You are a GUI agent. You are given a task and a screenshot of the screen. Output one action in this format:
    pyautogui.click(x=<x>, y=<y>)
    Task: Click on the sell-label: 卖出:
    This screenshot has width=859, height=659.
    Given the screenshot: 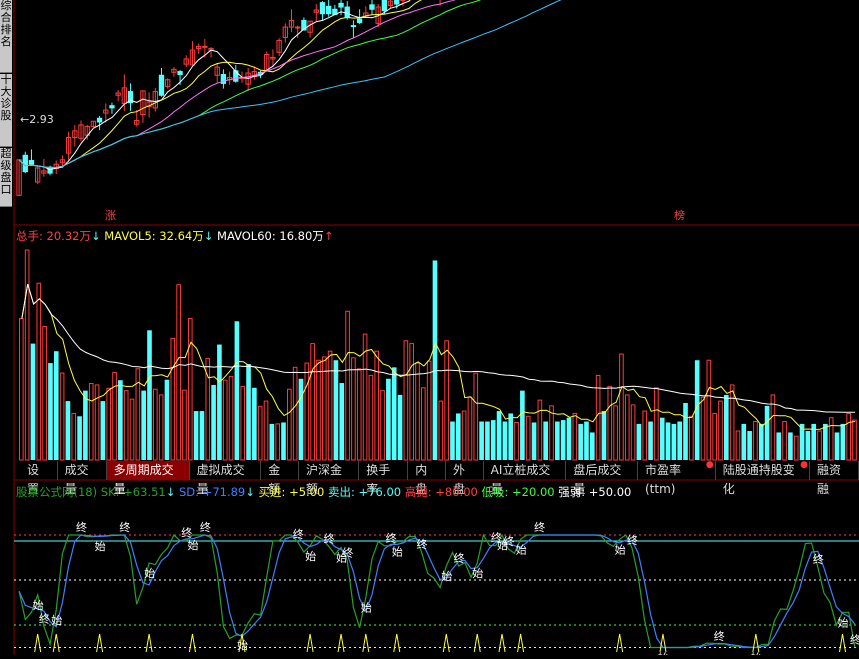 What is the action you would take?
    pyautogui.click(x=341, y=492)
    